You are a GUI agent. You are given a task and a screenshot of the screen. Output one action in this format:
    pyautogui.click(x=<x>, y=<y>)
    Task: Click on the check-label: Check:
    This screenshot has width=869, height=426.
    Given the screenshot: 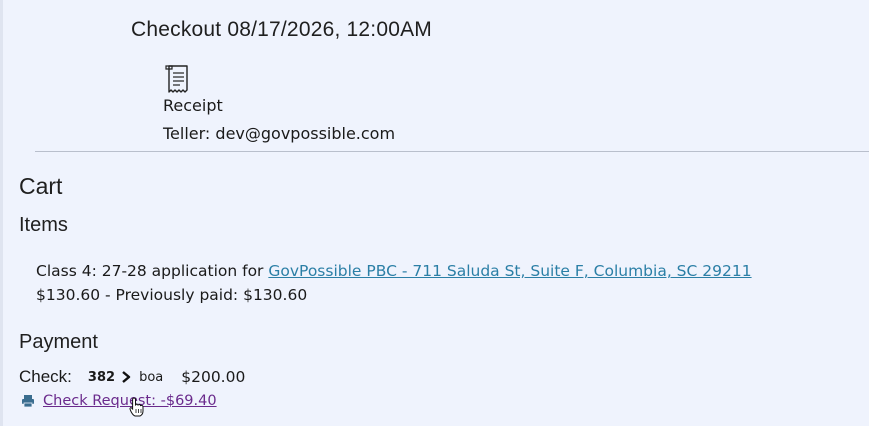 What is the action you would take?
    pyautogui.click(x=45, y=376)
    